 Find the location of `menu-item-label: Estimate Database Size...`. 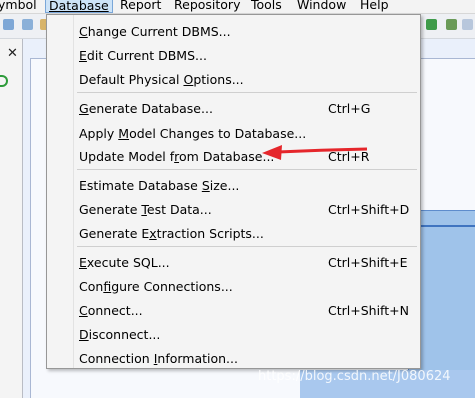

menu-item-label: Estimate Database Size... is located at coordinates (159, 186).